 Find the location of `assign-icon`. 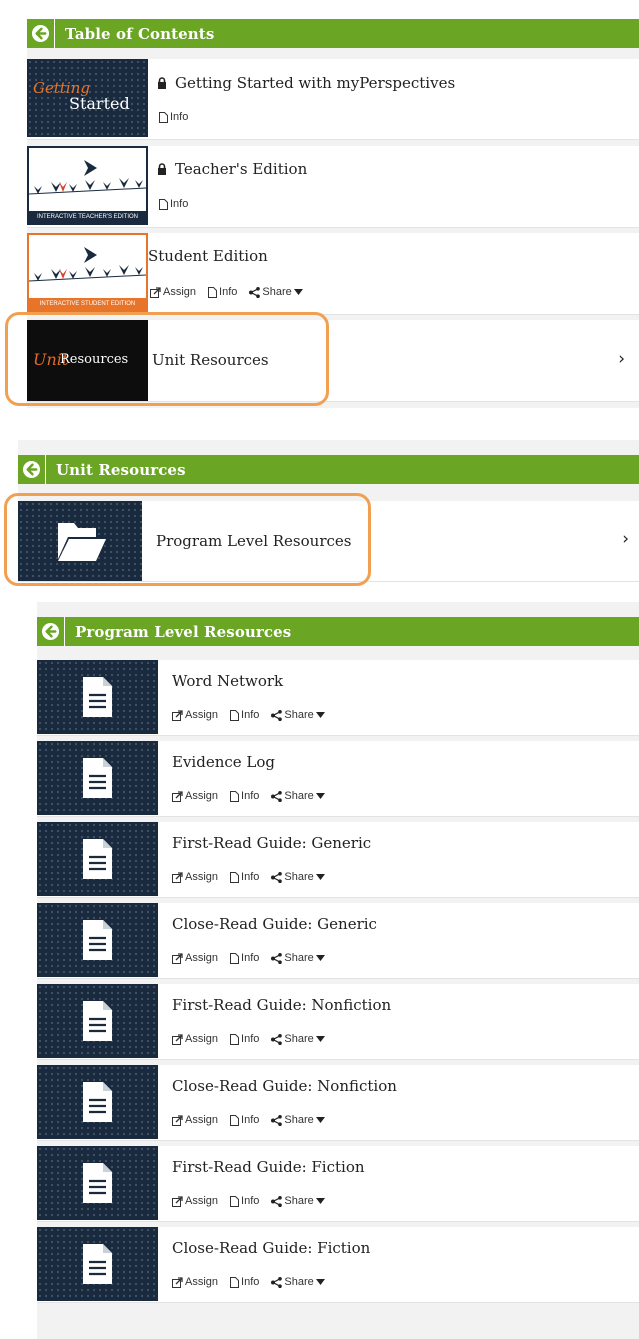

assign-icon is located at coordinates (177, 1039).